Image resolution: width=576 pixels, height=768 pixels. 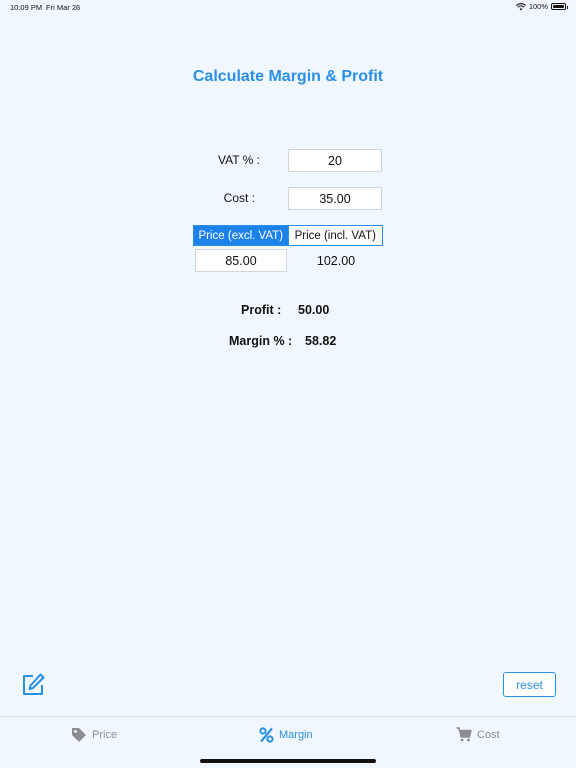 What do you see at coordinates (261, 341) in the screenshot?
I see `margin-label: Margin % :` at bounding box center [261, 341].